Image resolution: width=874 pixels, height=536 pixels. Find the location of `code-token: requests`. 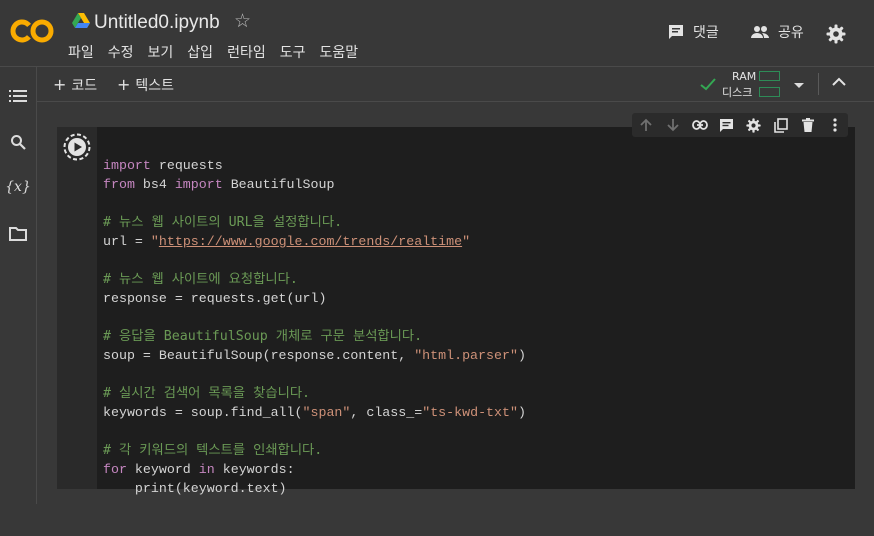

code-token: requests is located at coordinates (186, 165).